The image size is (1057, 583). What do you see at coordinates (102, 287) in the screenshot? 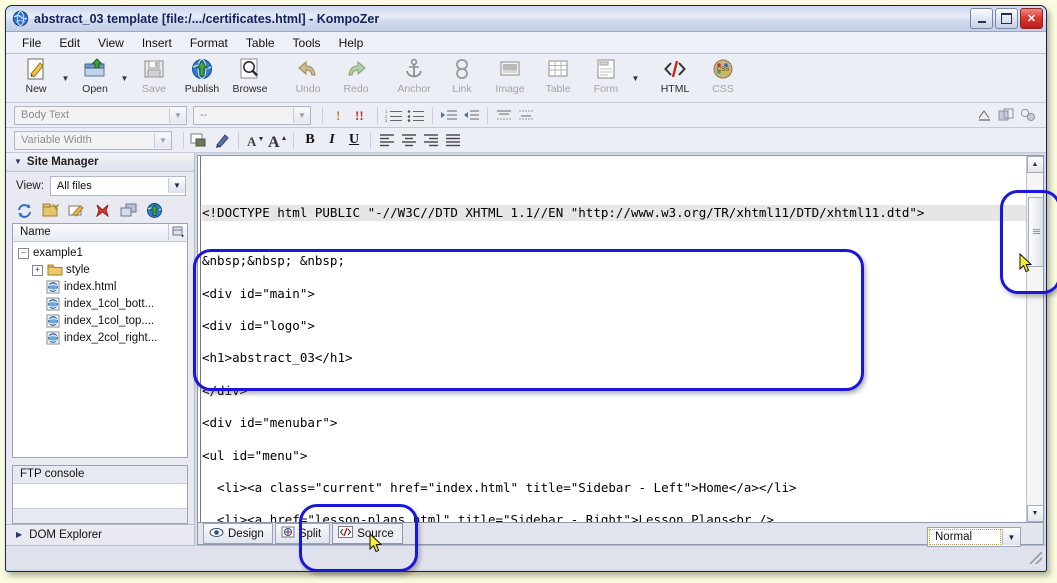
I see `tree-item-index-html: index.html` at bounding box center [102, 287].